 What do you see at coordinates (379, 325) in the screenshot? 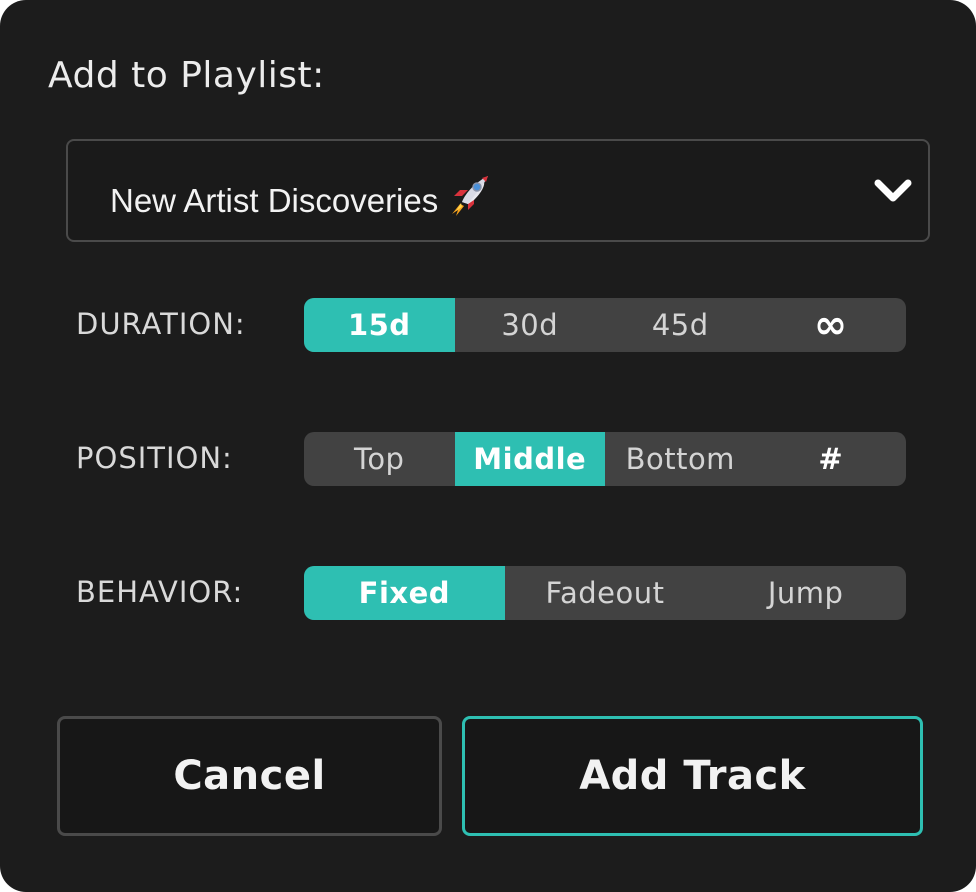
I see `duration-option-15d: 15d` at bounding box center [379, 325].